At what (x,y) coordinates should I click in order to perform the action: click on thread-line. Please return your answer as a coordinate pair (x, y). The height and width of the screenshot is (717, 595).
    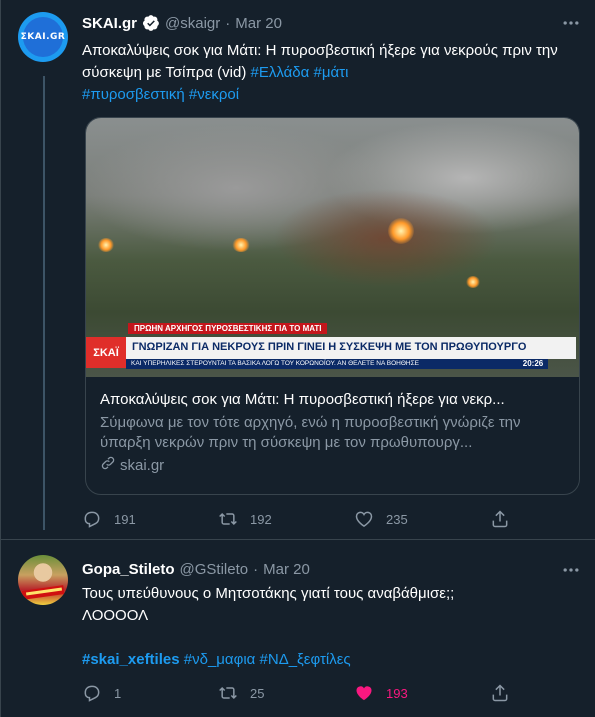
    Looking at the image, I should click on (44, 303).